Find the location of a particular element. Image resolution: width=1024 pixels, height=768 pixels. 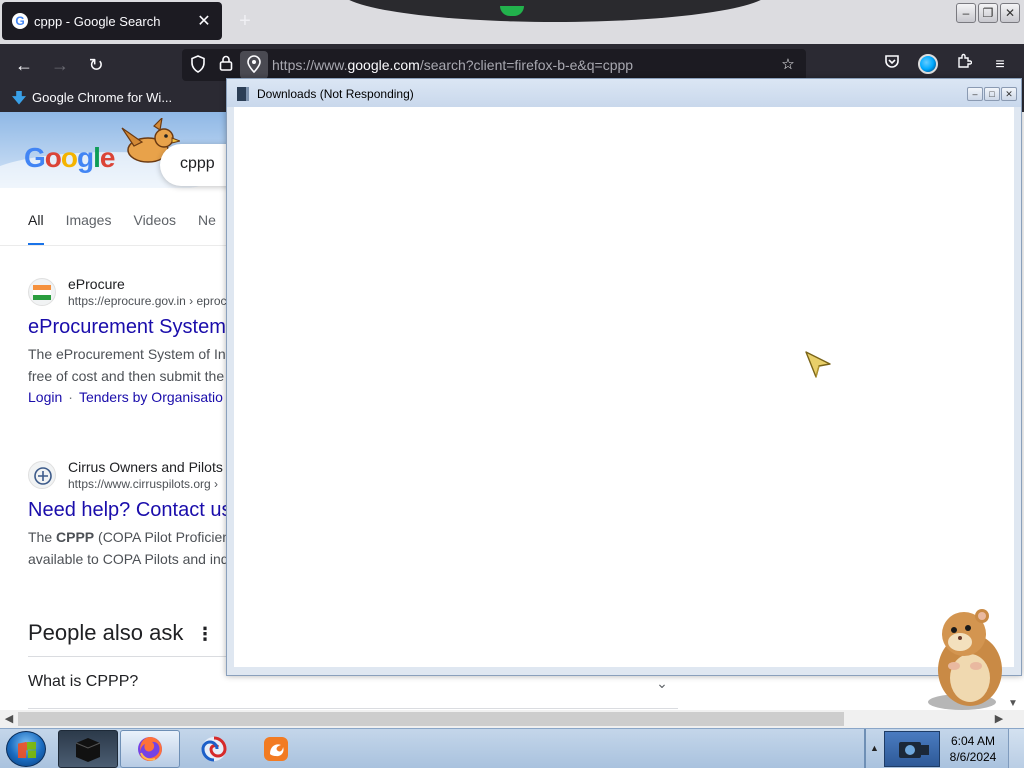

taskbar-window-app is located at coordinates (88, 749).